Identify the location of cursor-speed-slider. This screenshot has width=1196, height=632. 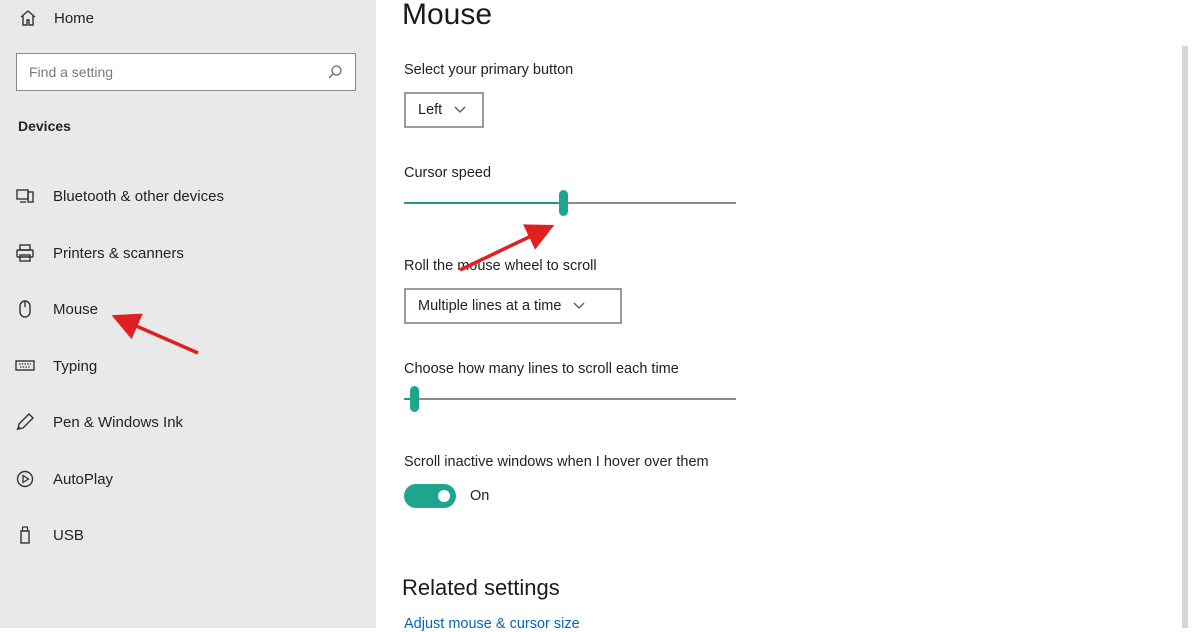
(570, 203).